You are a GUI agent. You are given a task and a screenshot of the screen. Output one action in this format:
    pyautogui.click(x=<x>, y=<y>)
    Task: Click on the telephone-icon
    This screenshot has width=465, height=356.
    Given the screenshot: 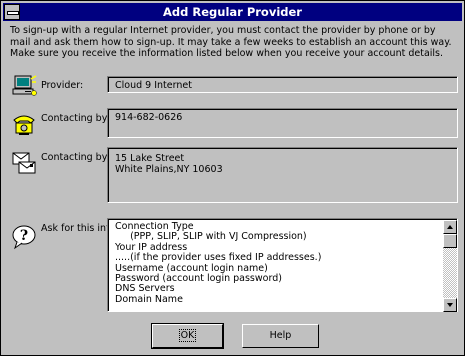 What is the action you would take?
    pyautogui.click(x=24, y=124)
    